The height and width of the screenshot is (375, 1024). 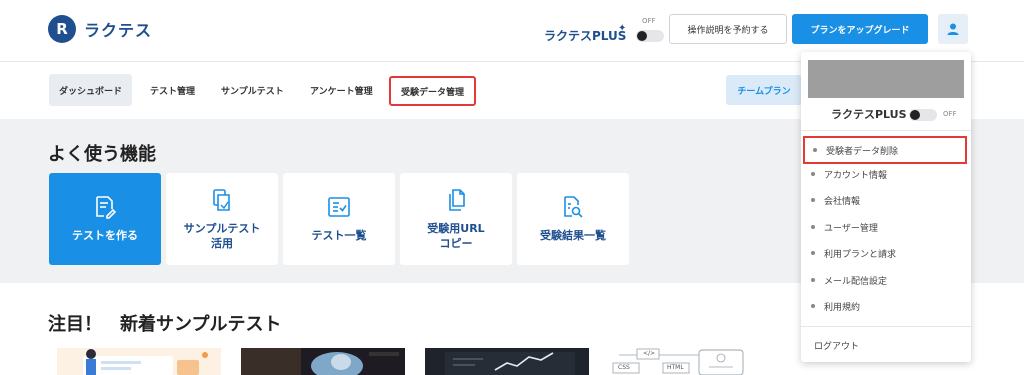 What do you see at coordinates (222, 235) in the screenshot?
I see `feature-label: サンプルテスト 活用` at bounding box center [222, 235].